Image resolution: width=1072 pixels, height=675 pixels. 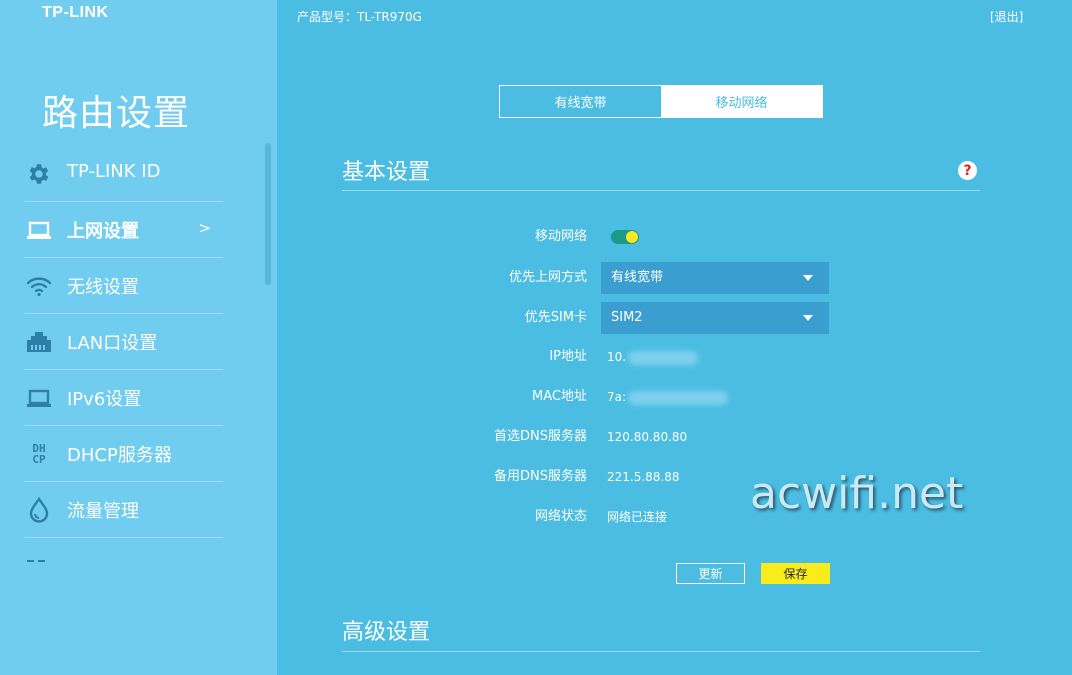 I want to click on mobile-network-toggle, so click(x=625, y=237).